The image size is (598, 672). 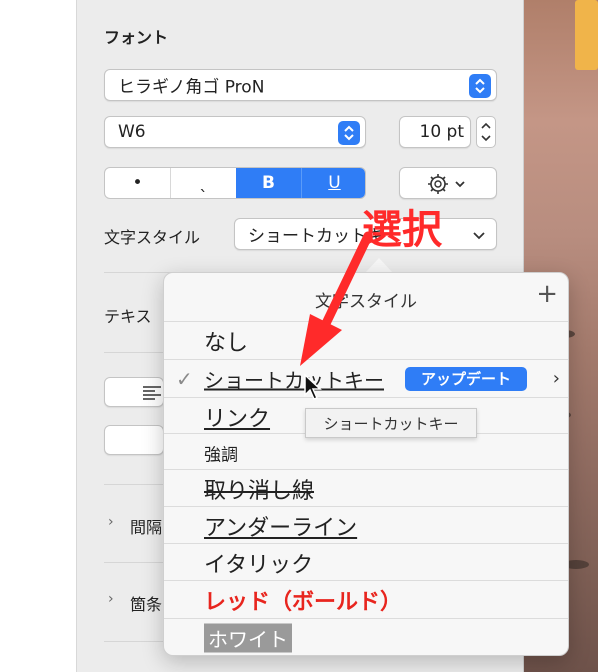 I want to click on chevron-down-icon, so click(x=479, y=236).